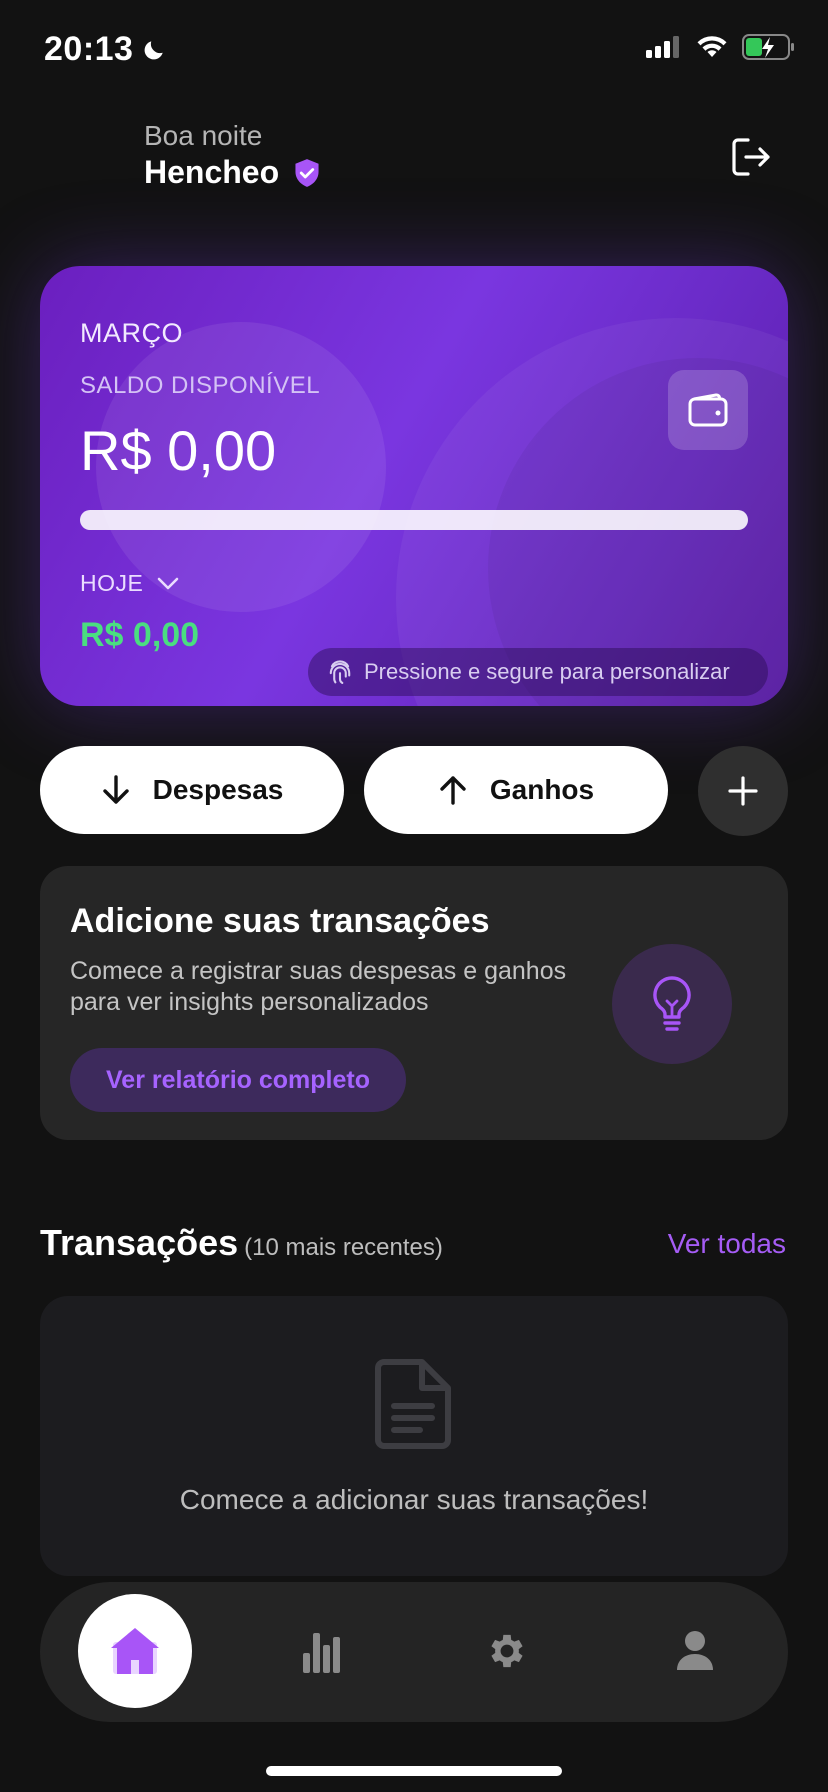  Describe the element at coordinates (542, 789) in the screenshot. I see `income-button-label: Ganhos` at that location.